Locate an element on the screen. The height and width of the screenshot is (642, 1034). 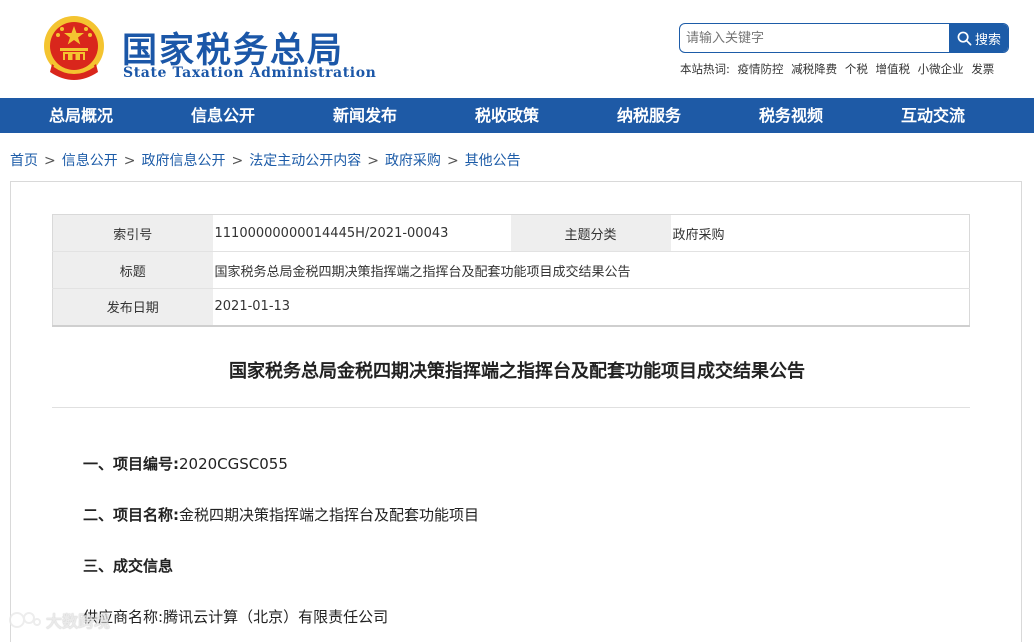
section-project-name: 二、项目名称:金税四期决策指挥端之指挥台及配套功能项目 is located at coordinates (281, 514).